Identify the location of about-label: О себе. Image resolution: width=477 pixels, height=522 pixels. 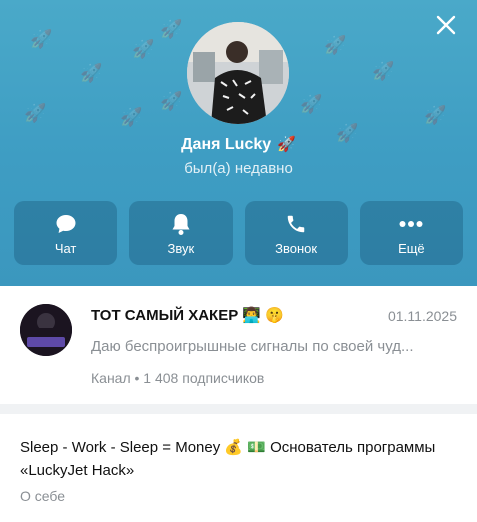
(43, 496).